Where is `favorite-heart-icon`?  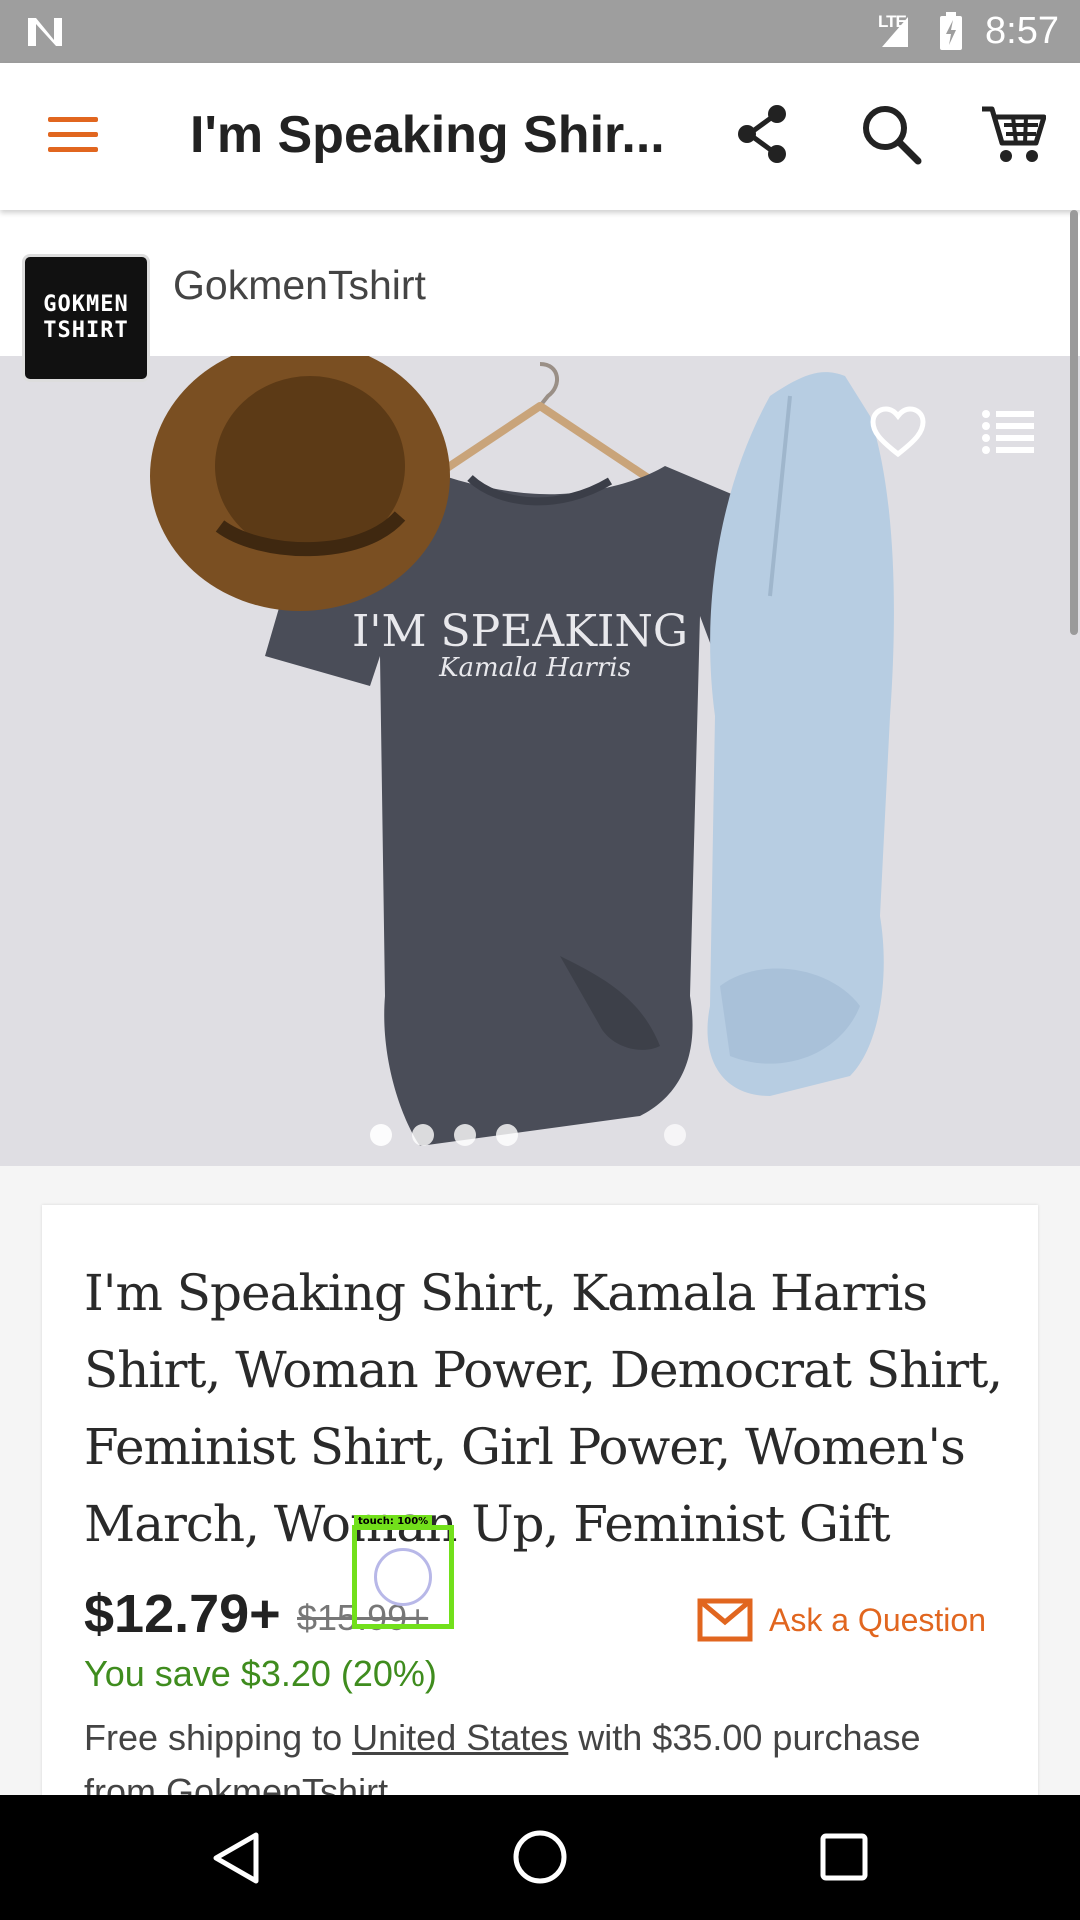 favorite-heart-icon is located at coordinates (898, 432).